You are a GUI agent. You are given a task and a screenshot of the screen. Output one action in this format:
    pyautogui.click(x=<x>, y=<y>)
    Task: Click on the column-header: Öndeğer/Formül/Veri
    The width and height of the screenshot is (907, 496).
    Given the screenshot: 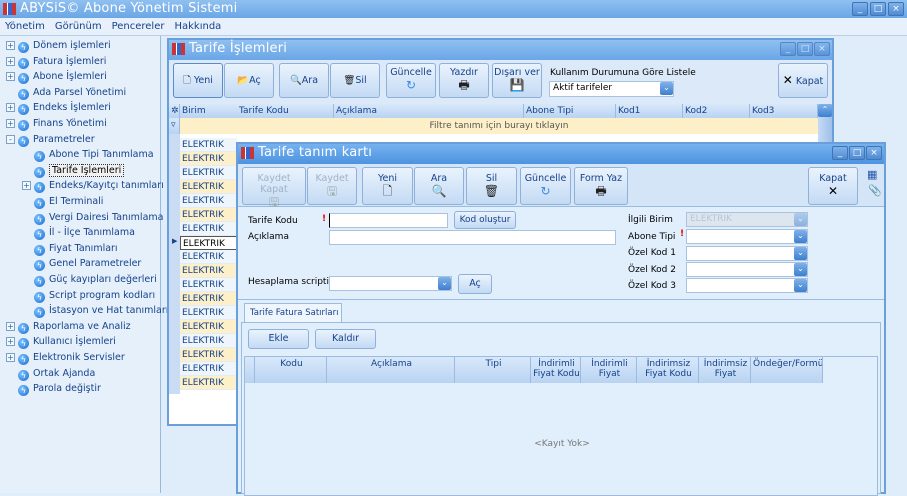 What is the action you would take?
    pyautogui.click(x=787, y=370)
    